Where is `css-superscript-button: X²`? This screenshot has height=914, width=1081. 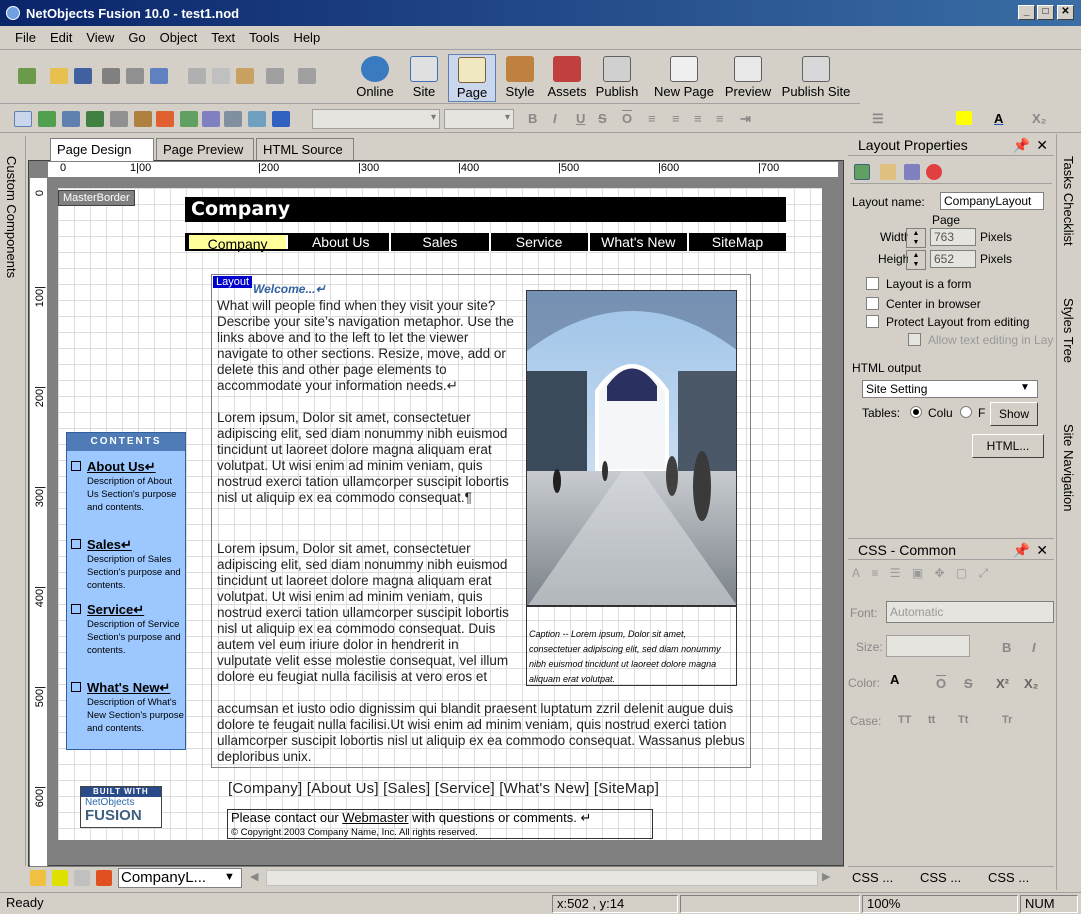 css-superscript-button: X² is located at coordinates (1002, 683).